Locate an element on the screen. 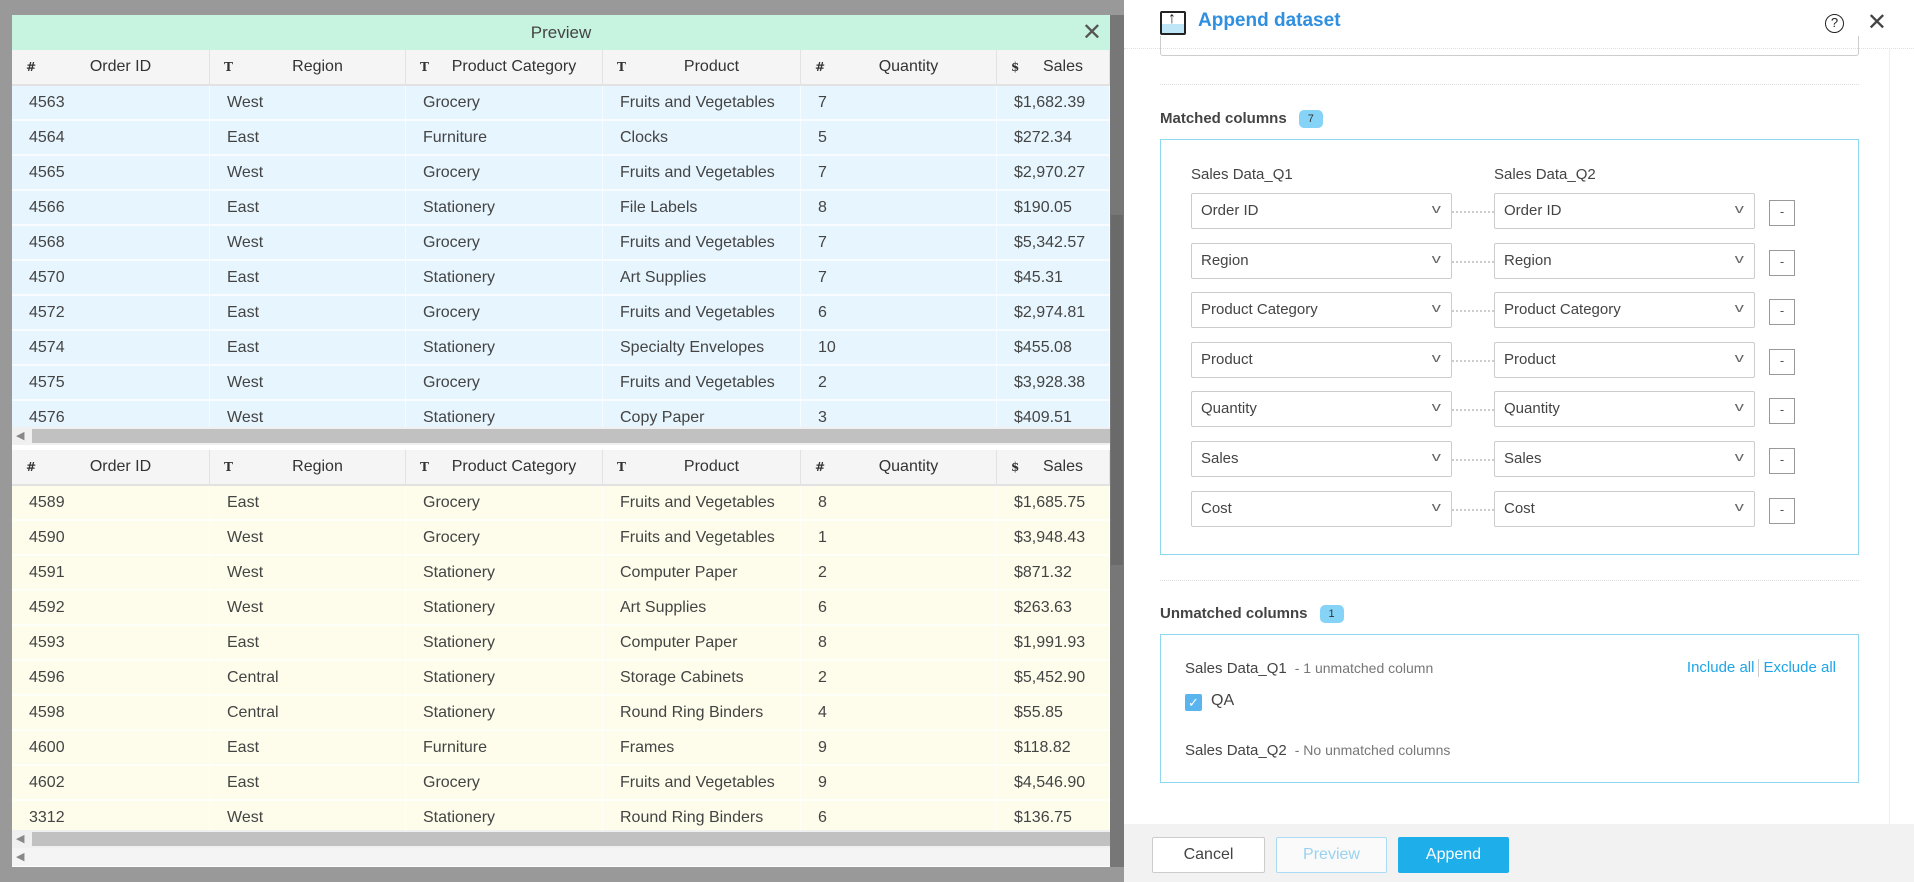  table-cell: 8 is located at coordinates (899, 502).